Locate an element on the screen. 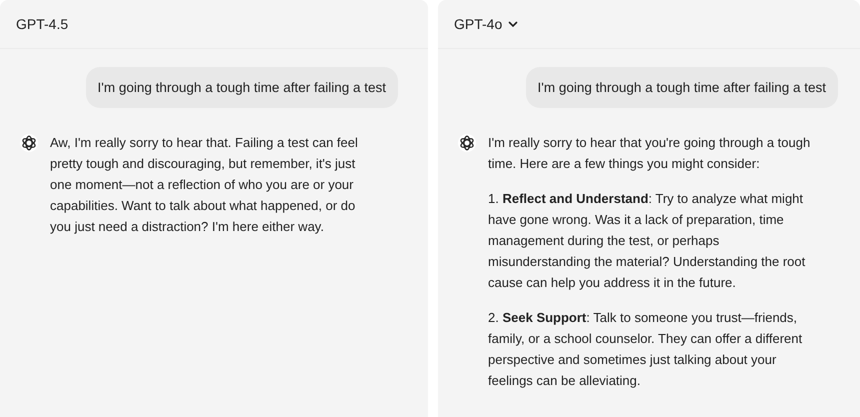 The image size is (860, 417). chevron-down-icon is located at coordinates (513, 24).